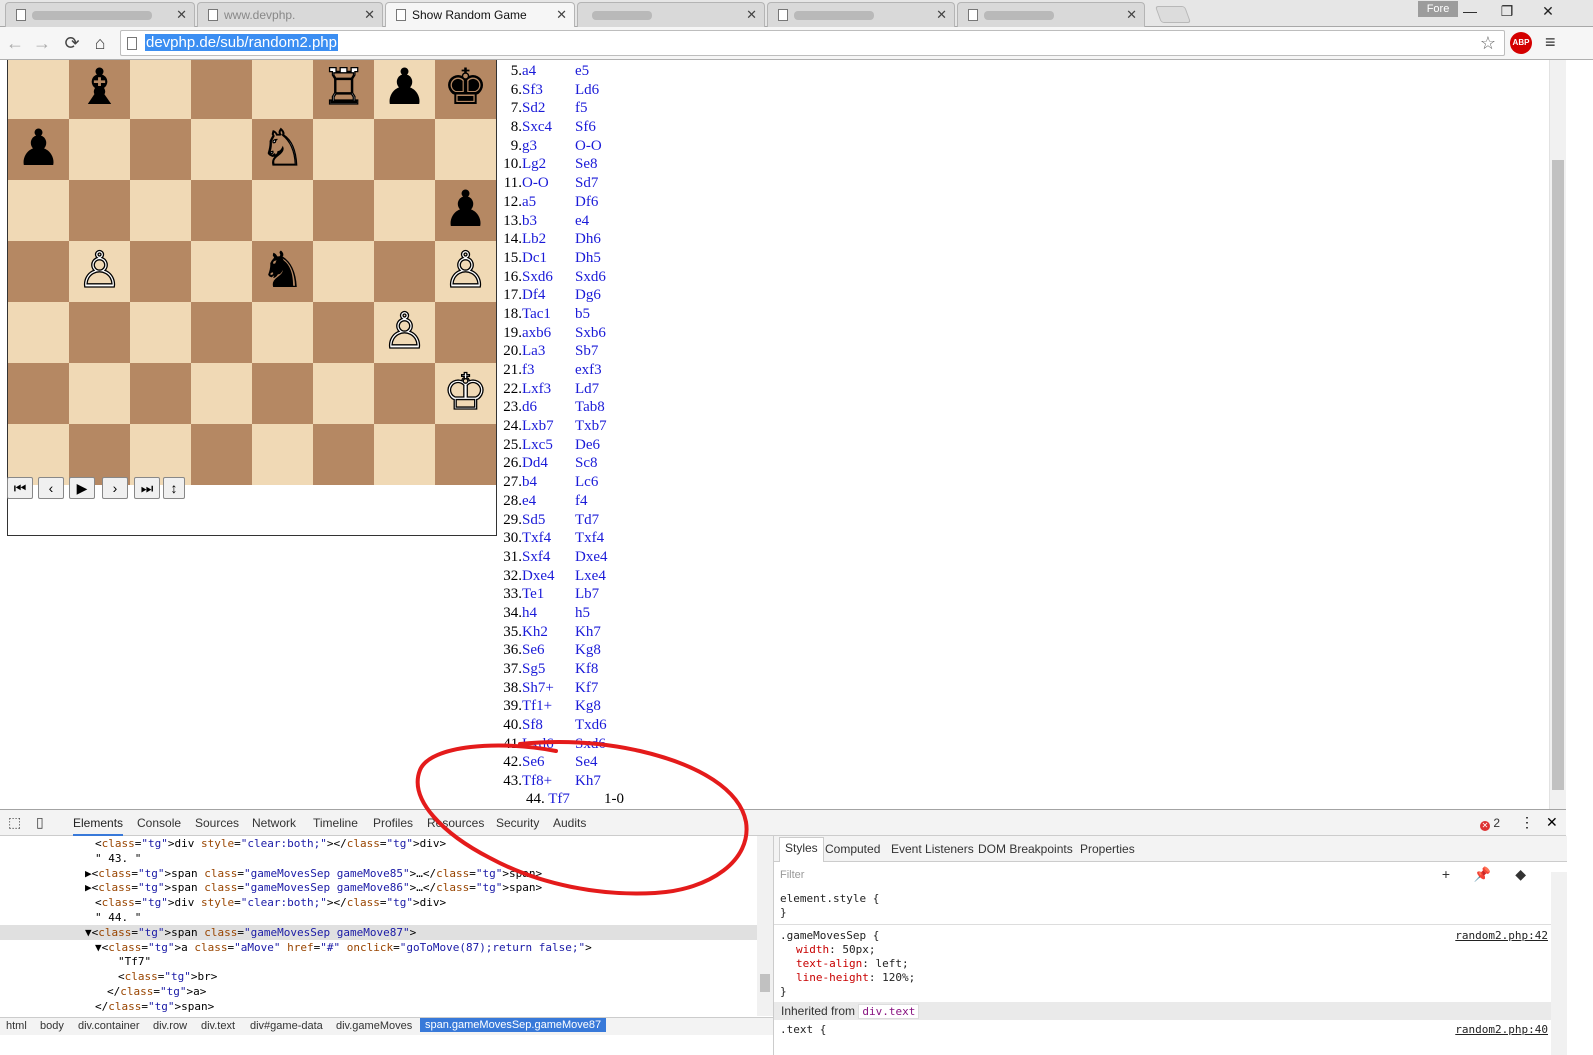  Describe the element at coordinates (1552, 822) in the screenshot. I see `devtools-close-icon: ✕` at that location.